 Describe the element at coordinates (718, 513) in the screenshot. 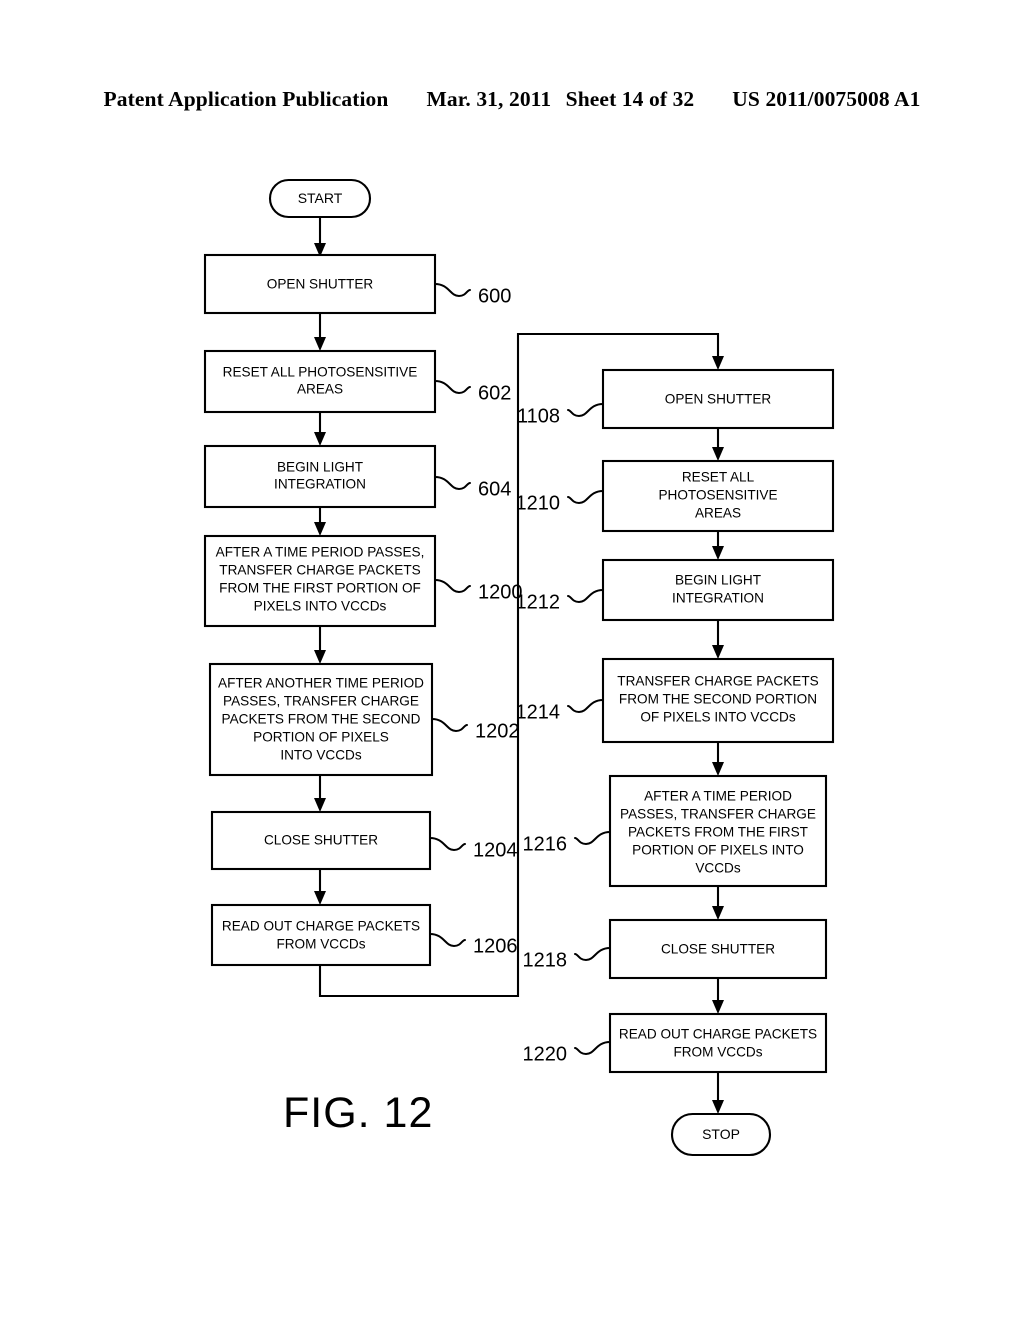

I see `node-1210-line-2: AREAS` at that location.